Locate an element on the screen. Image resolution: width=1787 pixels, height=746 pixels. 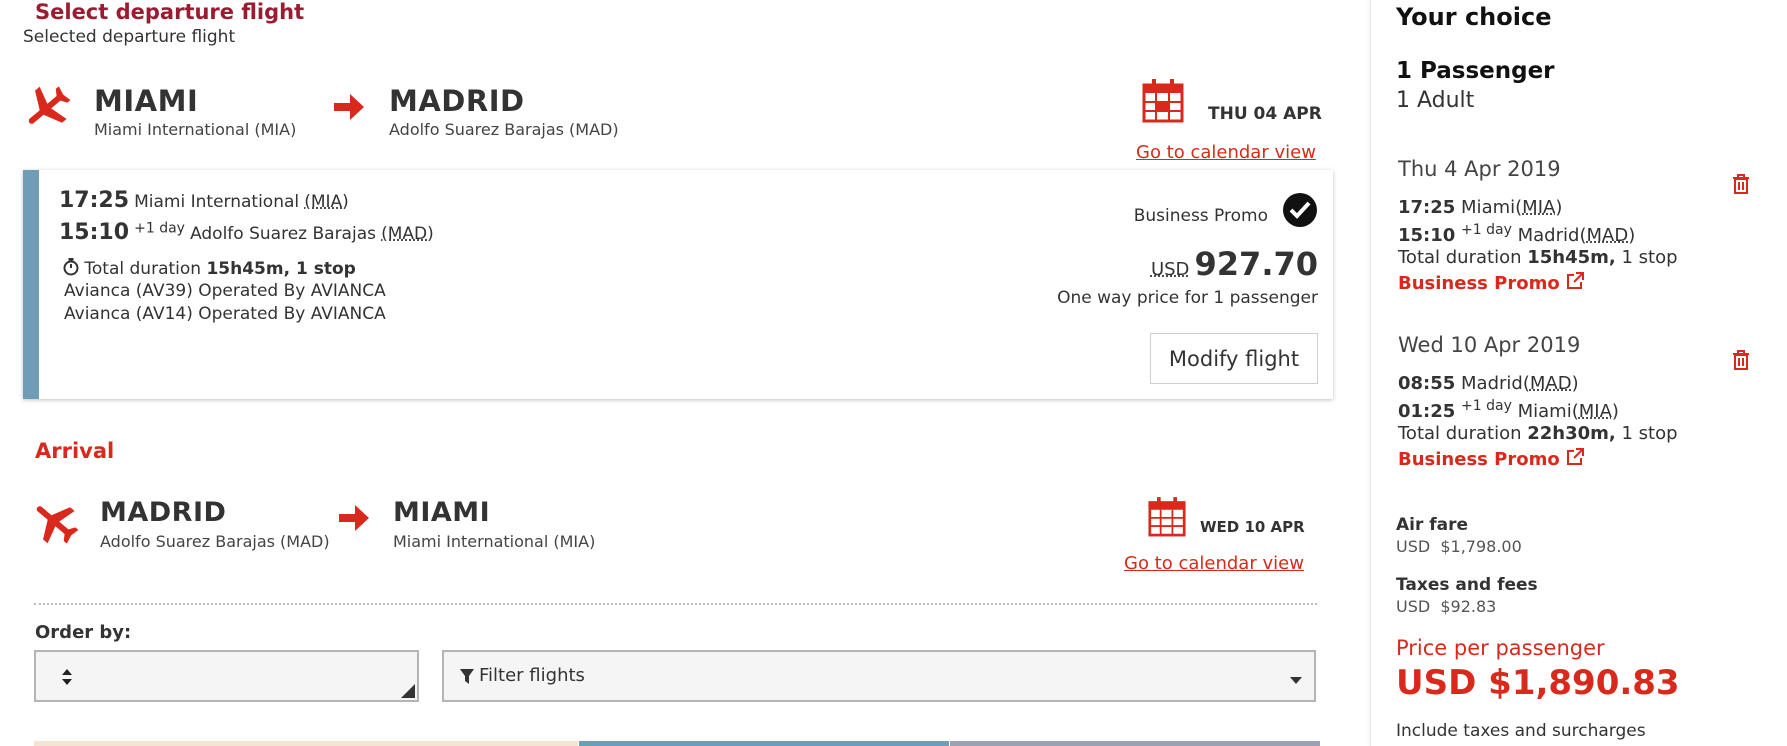
arrival-calendar-link: Go to calendar view is located at coordinates (1214, 563).